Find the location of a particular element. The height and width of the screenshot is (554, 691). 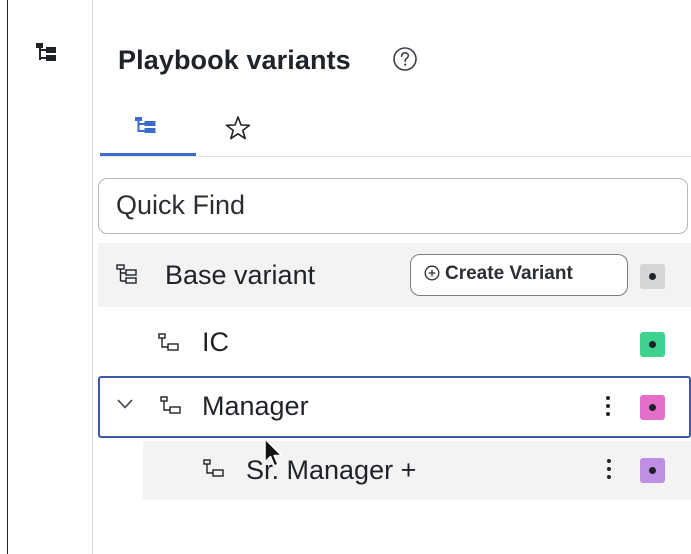

tab-favorites is located at coordinates (238, 131).